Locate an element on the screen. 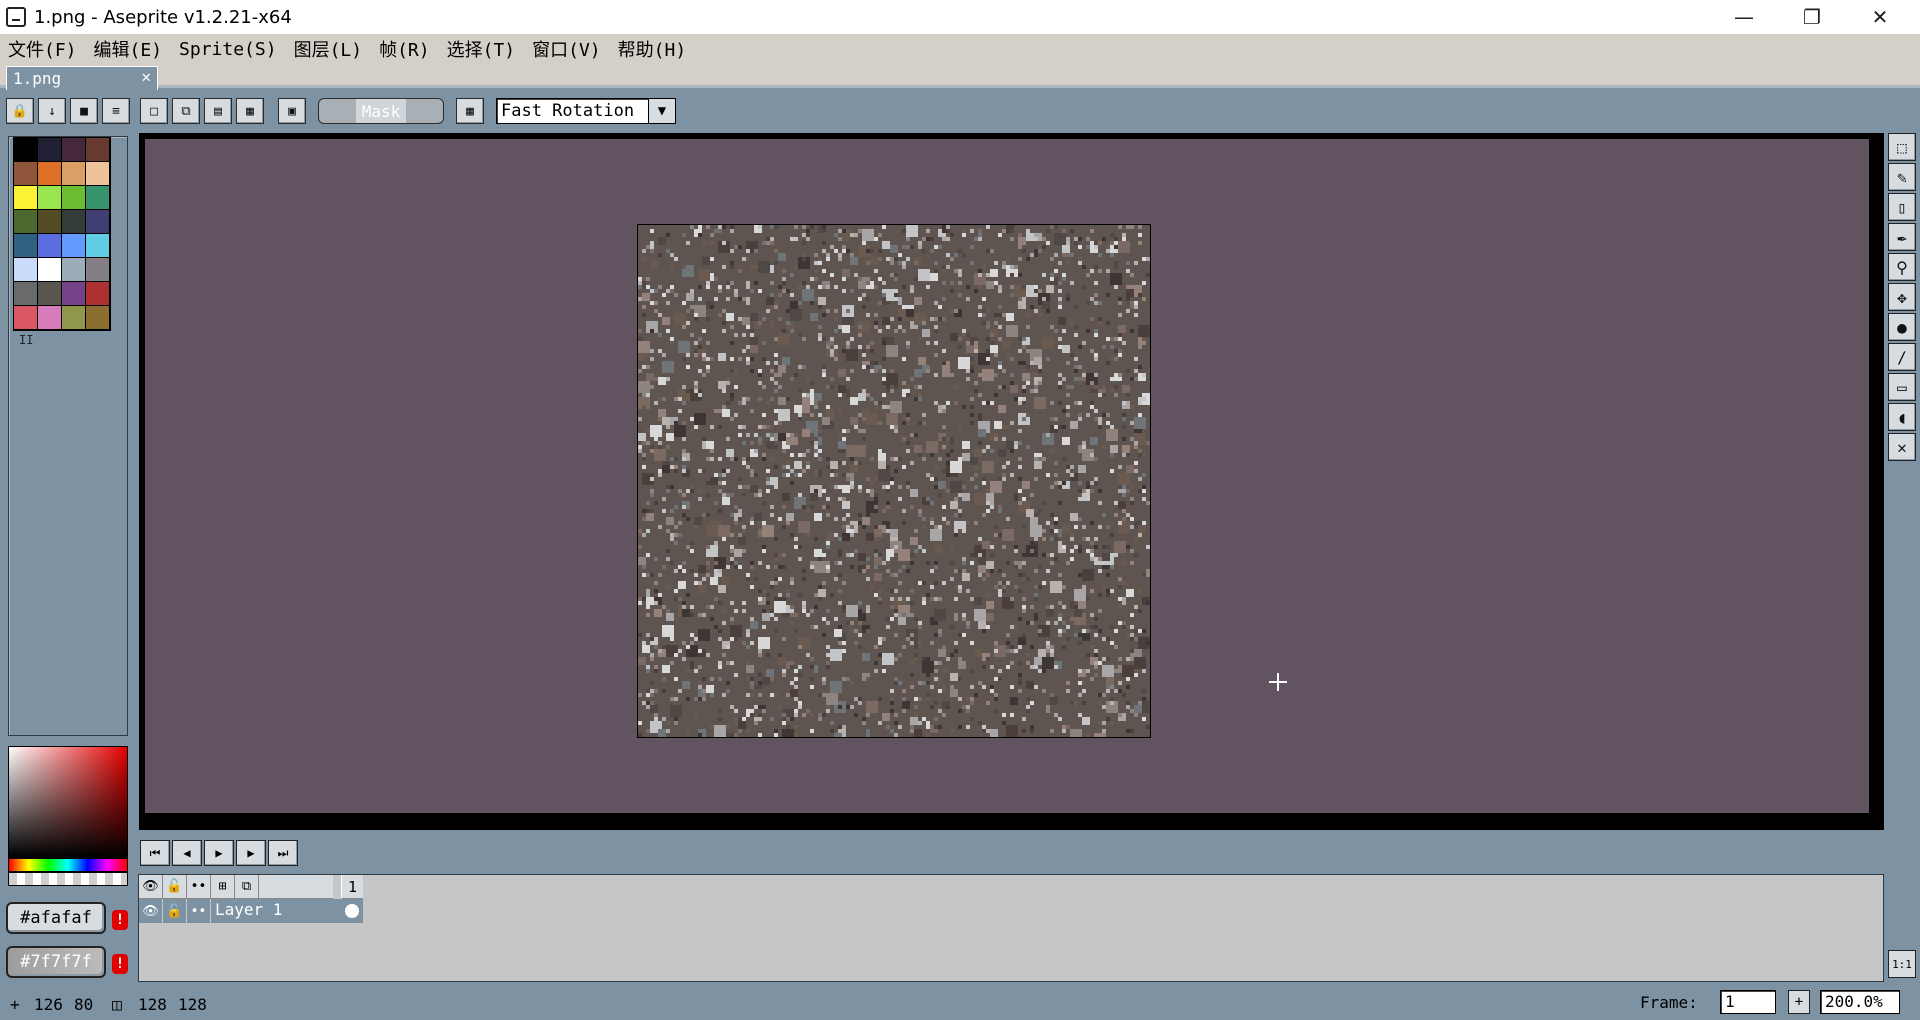 The image size is (1920, 1020). hue-slider is located at coordinates (68, 865).